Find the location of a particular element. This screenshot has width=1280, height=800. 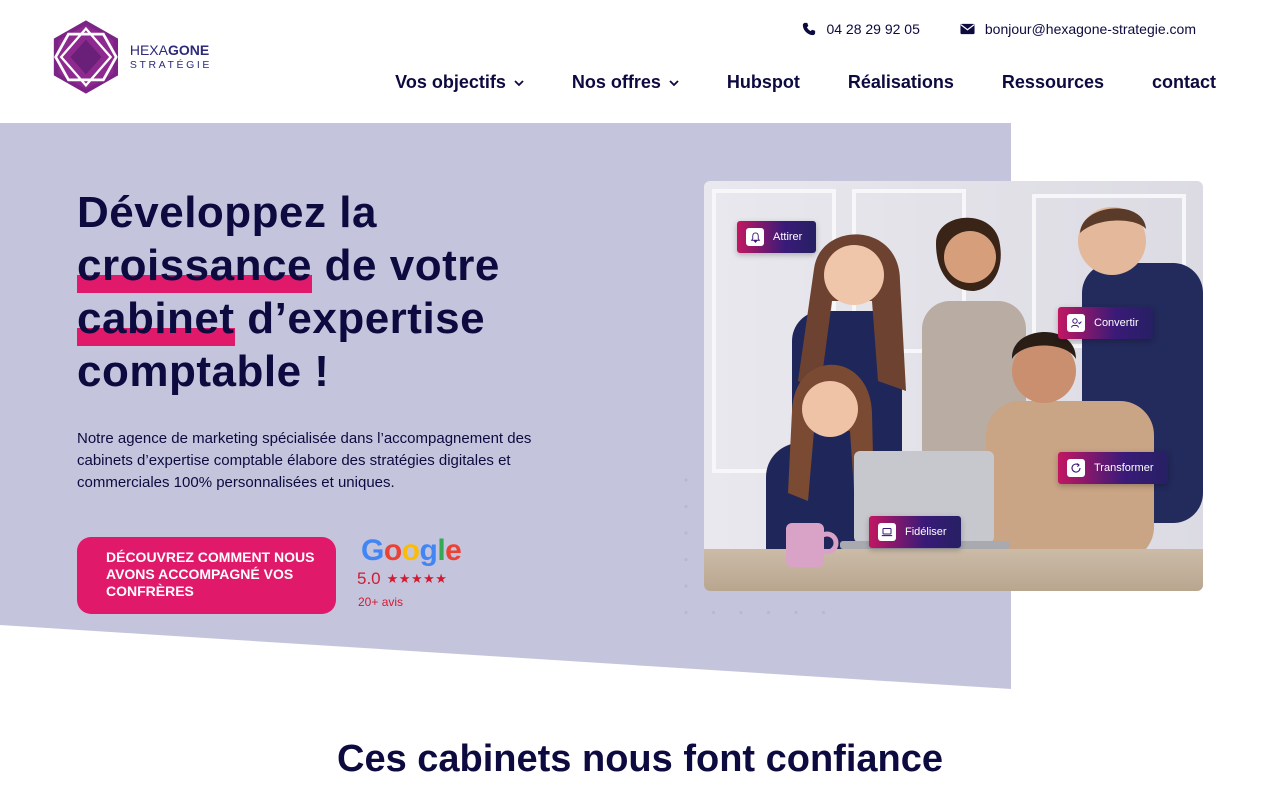

nav-item-realisations: Réalisations is located at coordinates (901, 82).